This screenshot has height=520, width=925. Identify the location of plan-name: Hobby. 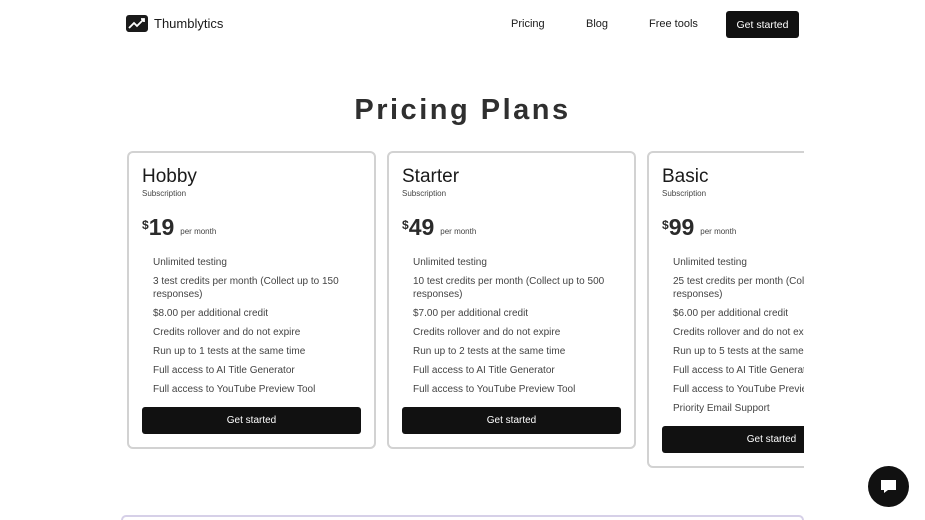
(169, 176).